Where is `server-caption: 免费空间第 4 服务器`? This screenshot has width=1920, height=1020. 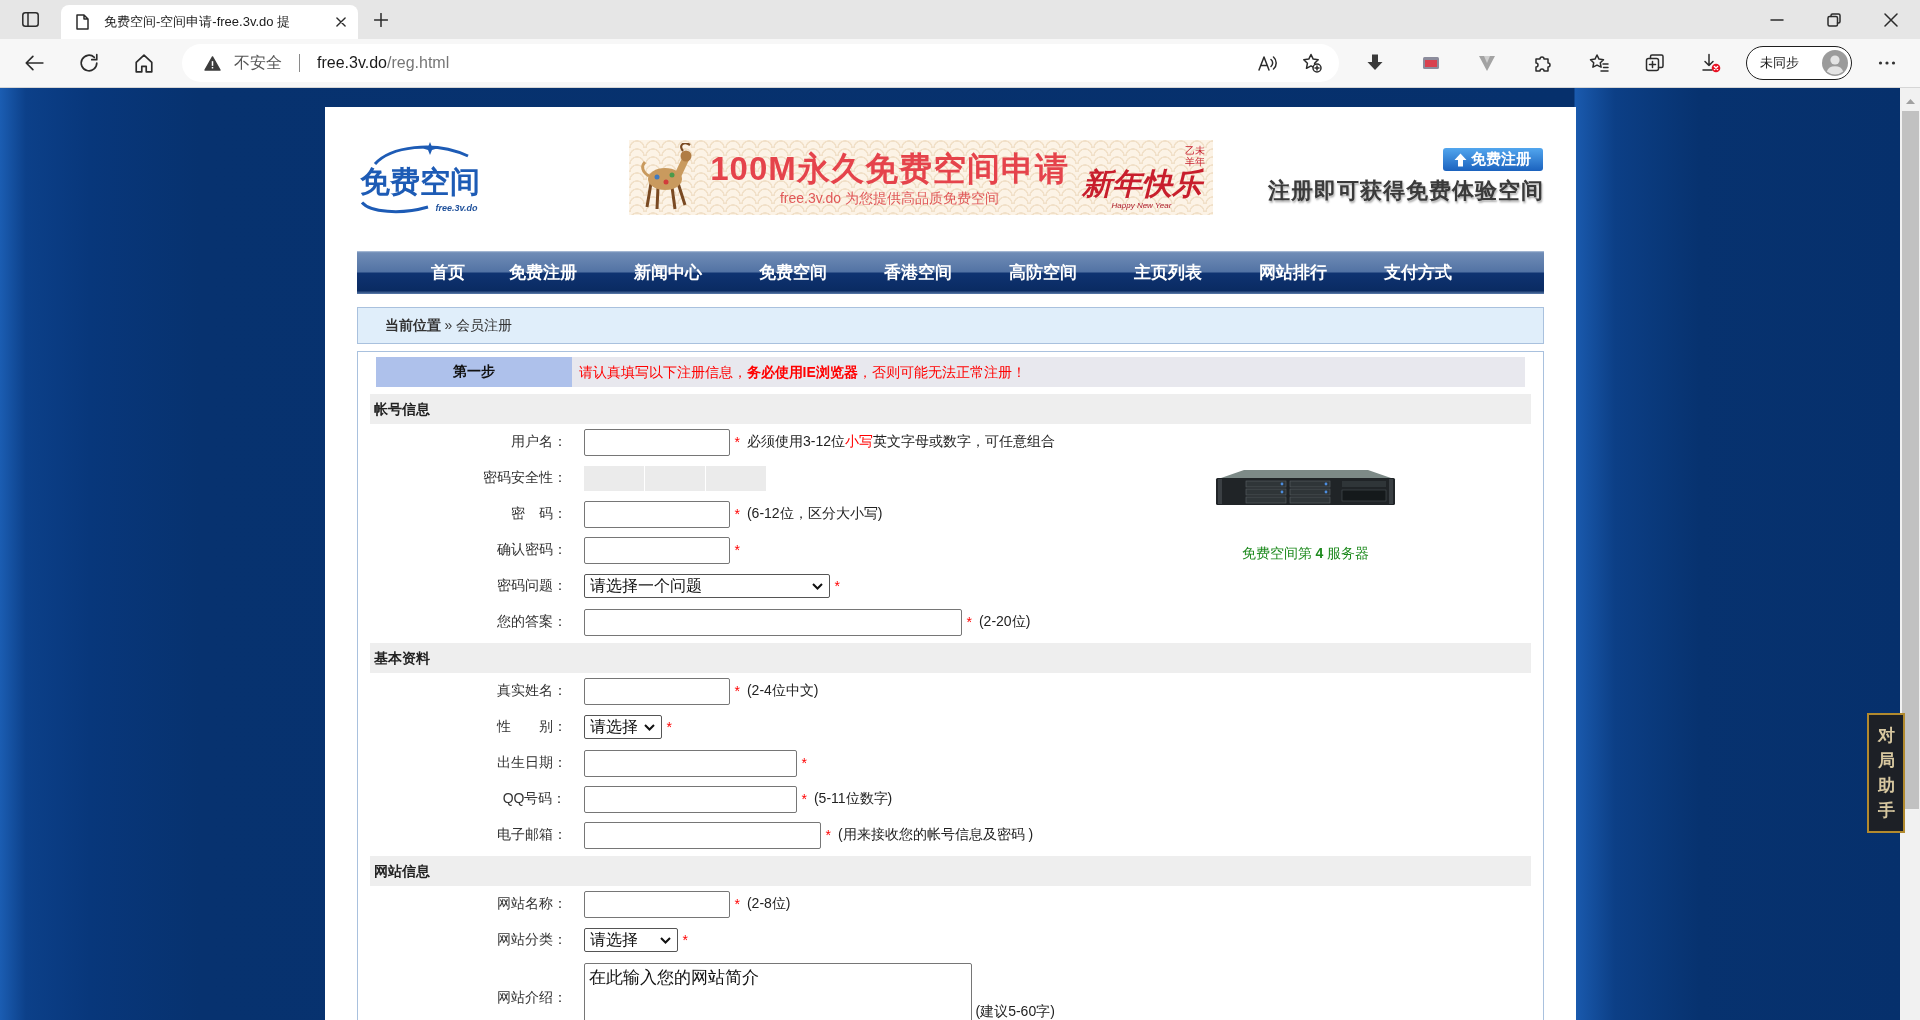 server-caption: 免费空间第 4 服务器 is located at coordinates (1305, 553).